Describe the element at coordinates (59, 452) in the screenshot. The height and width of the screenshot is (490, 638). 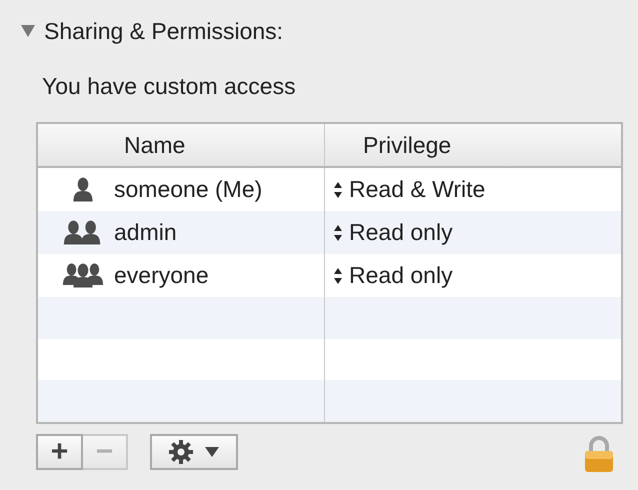
I see `add-button: +` at that location.